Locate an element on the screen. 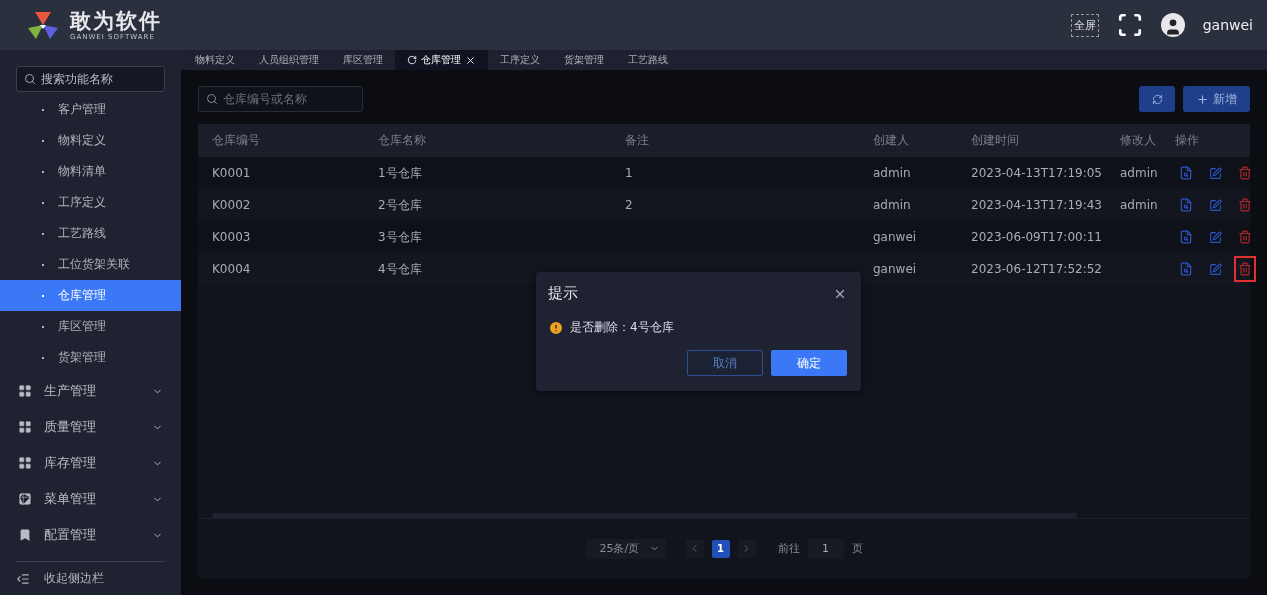  user-name: ganwei is located at coordinates (1227, 25).